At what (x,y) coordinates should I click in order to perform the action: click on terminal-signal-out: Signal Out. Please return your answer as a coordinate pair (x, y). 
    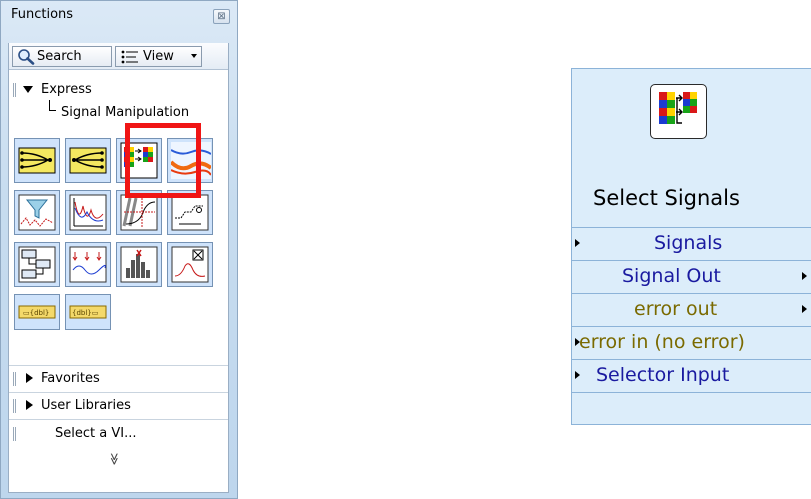
    Looking at the image, I should click on (691, 275).